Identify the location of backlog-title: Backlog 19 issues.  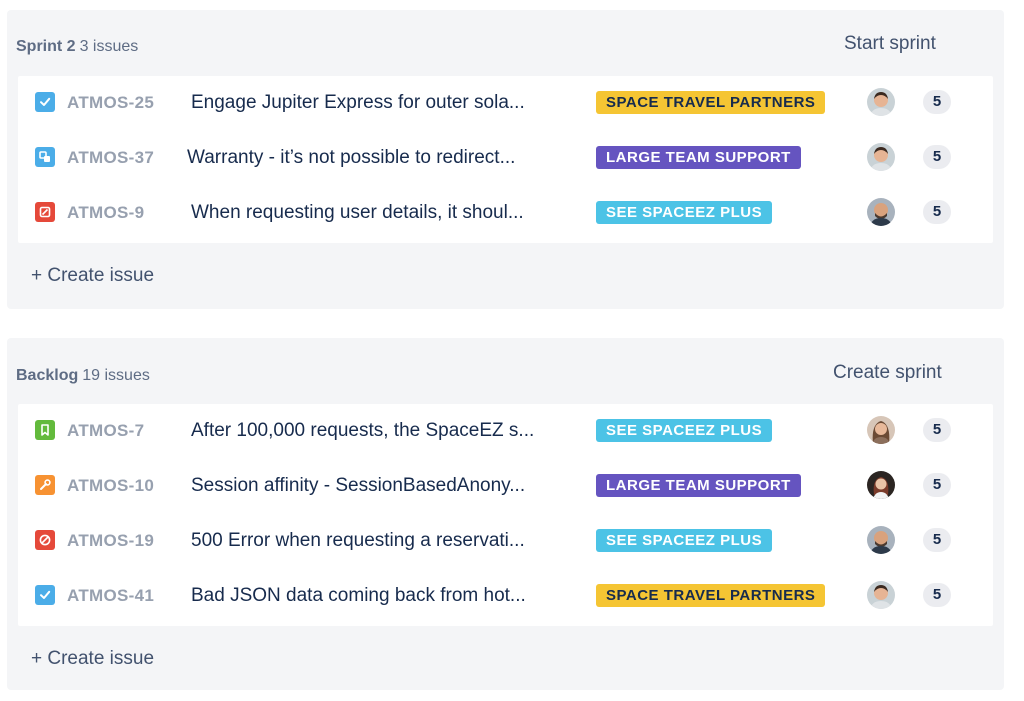
(83, 376).